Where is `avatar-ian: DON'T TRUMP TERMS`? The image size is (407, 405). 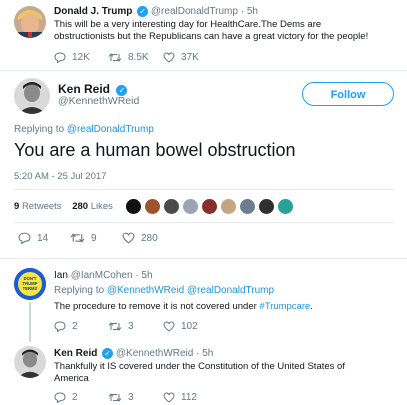 avatar-ian: DON'T TRUMP TERMS is located at coordinates (30, 284).